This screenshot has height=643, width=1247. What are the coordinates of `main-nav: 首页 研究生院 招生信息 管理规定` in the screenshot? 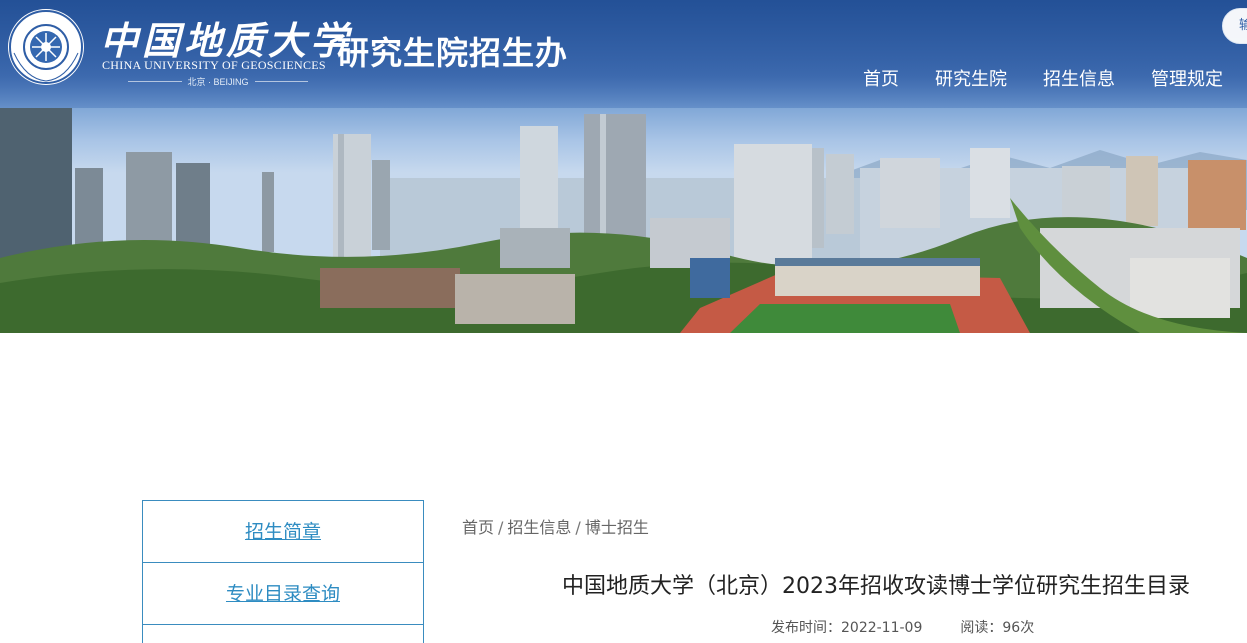 It's located at (1043, 80).